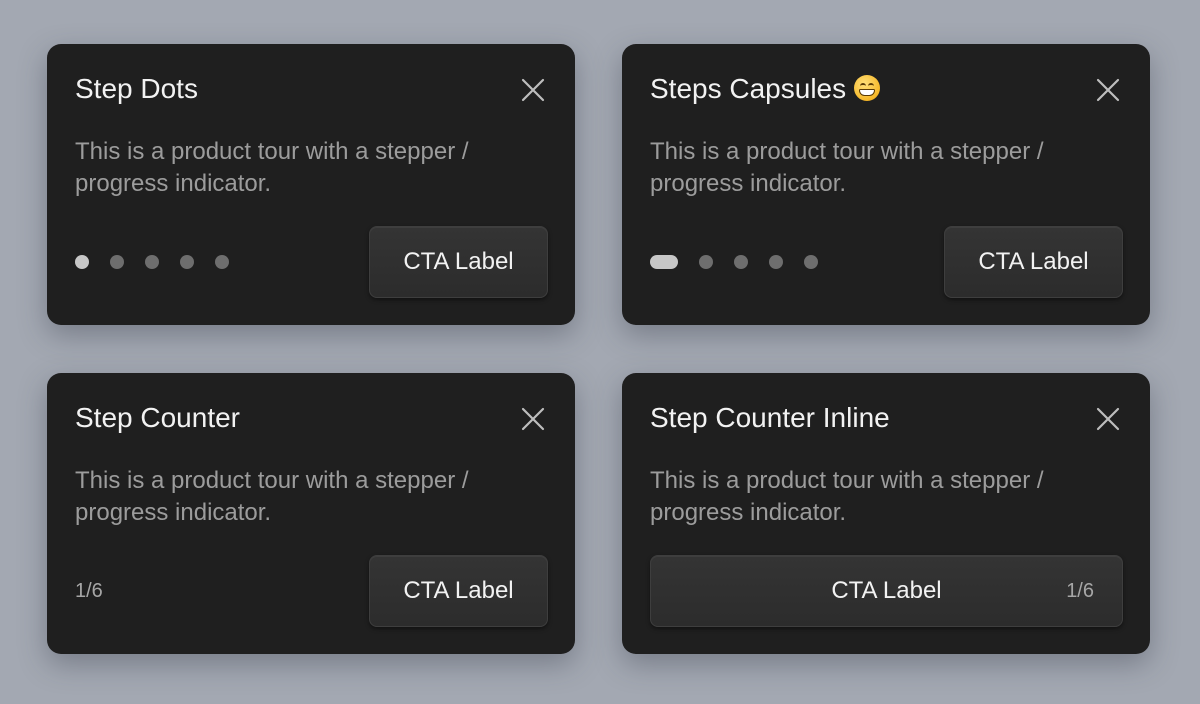 Image resolution: width=1200 pixels, height=704 pixels. I want to click on card-title: Step Dots, so click(136, 88).